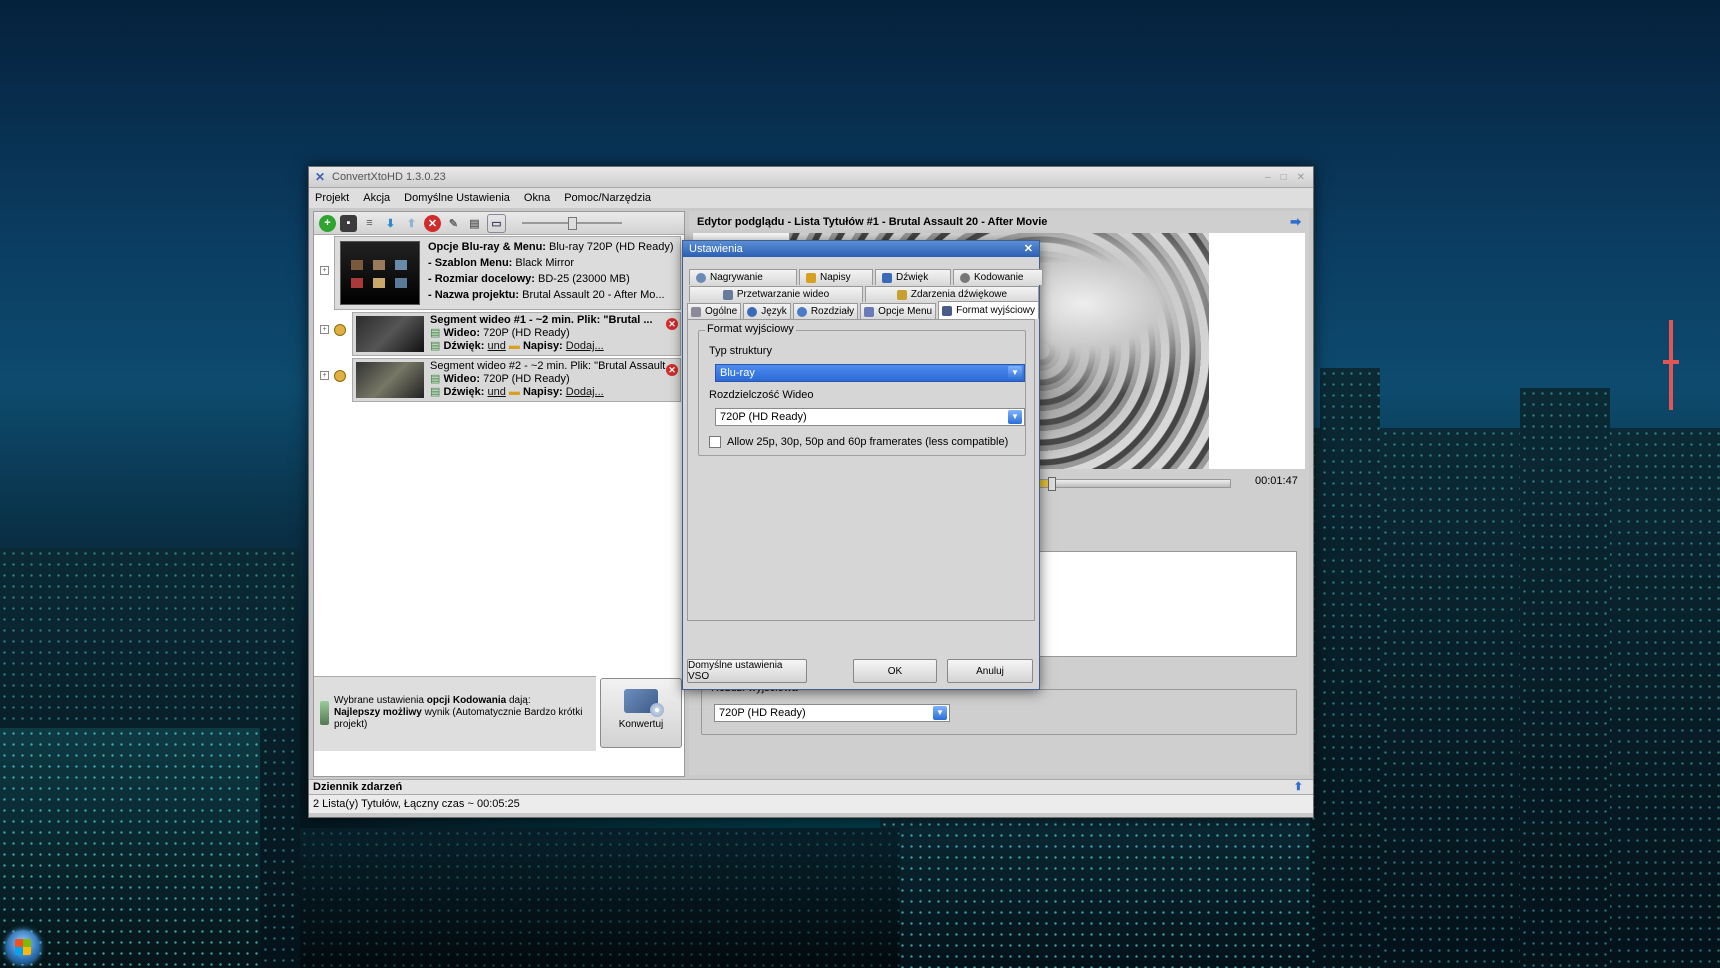  What do you see at coordinates (811, 177) in the screenshot?
I see `title-bar: ✕ ConvertXtoHD 1.3.0.23 – □ ✕` at bounding box center [811, 177].